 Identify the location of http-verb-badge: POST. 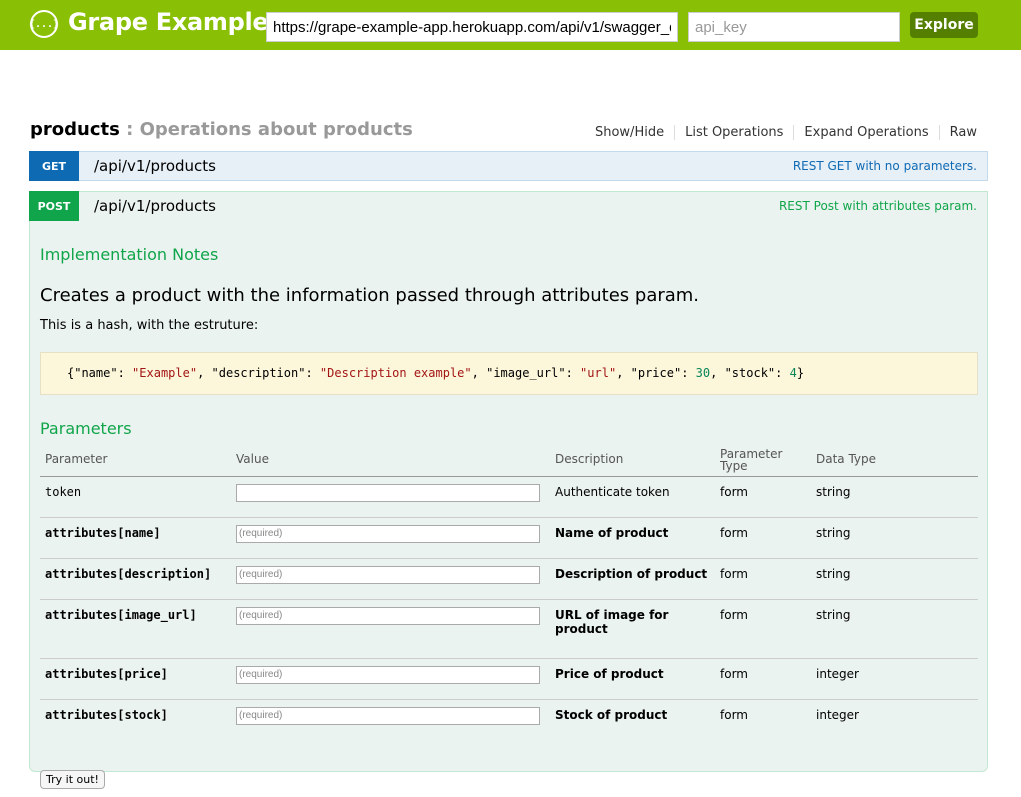
(54, 206).